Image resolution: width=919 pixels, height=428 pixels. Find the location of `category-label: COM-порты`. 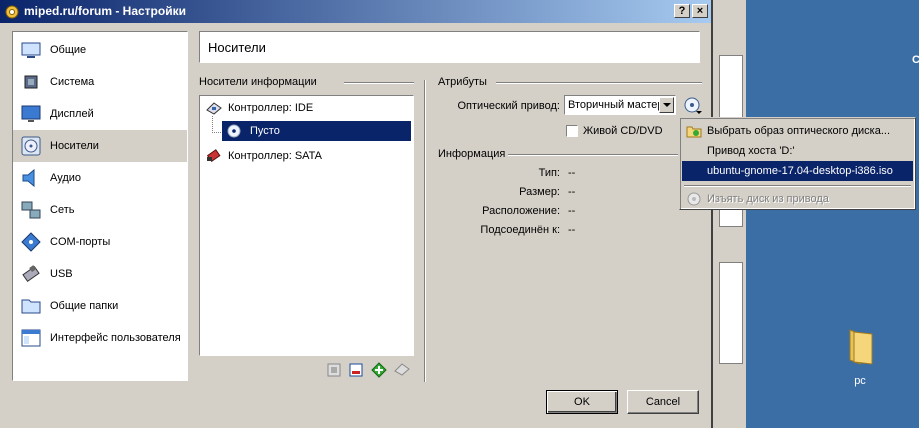

category-label: COM-порты is located at coordinates (80, 242).